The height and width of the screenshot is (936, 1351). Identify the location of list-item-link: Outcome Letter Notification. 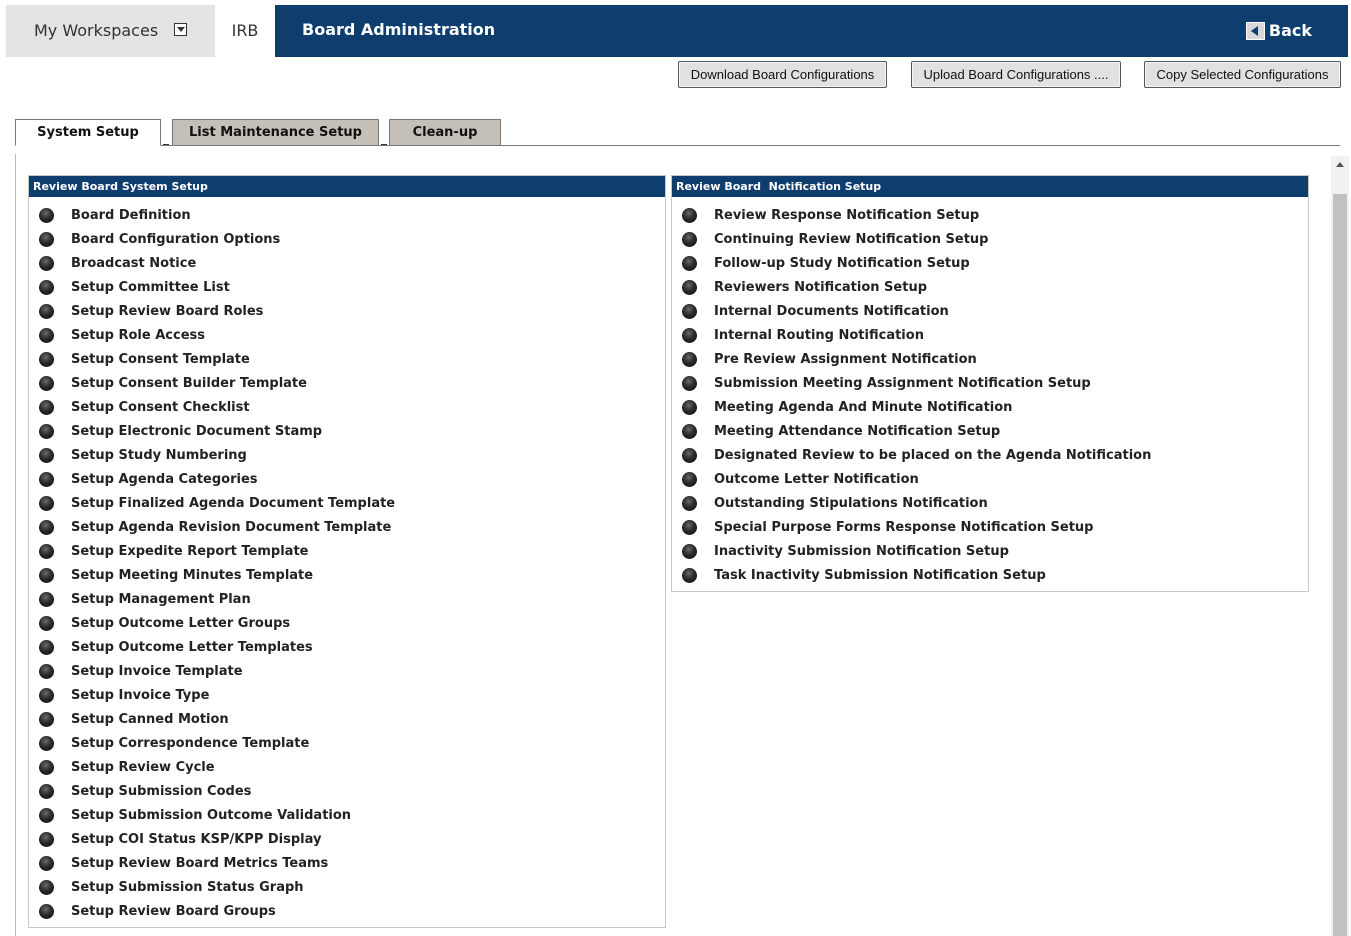
(816, 479).